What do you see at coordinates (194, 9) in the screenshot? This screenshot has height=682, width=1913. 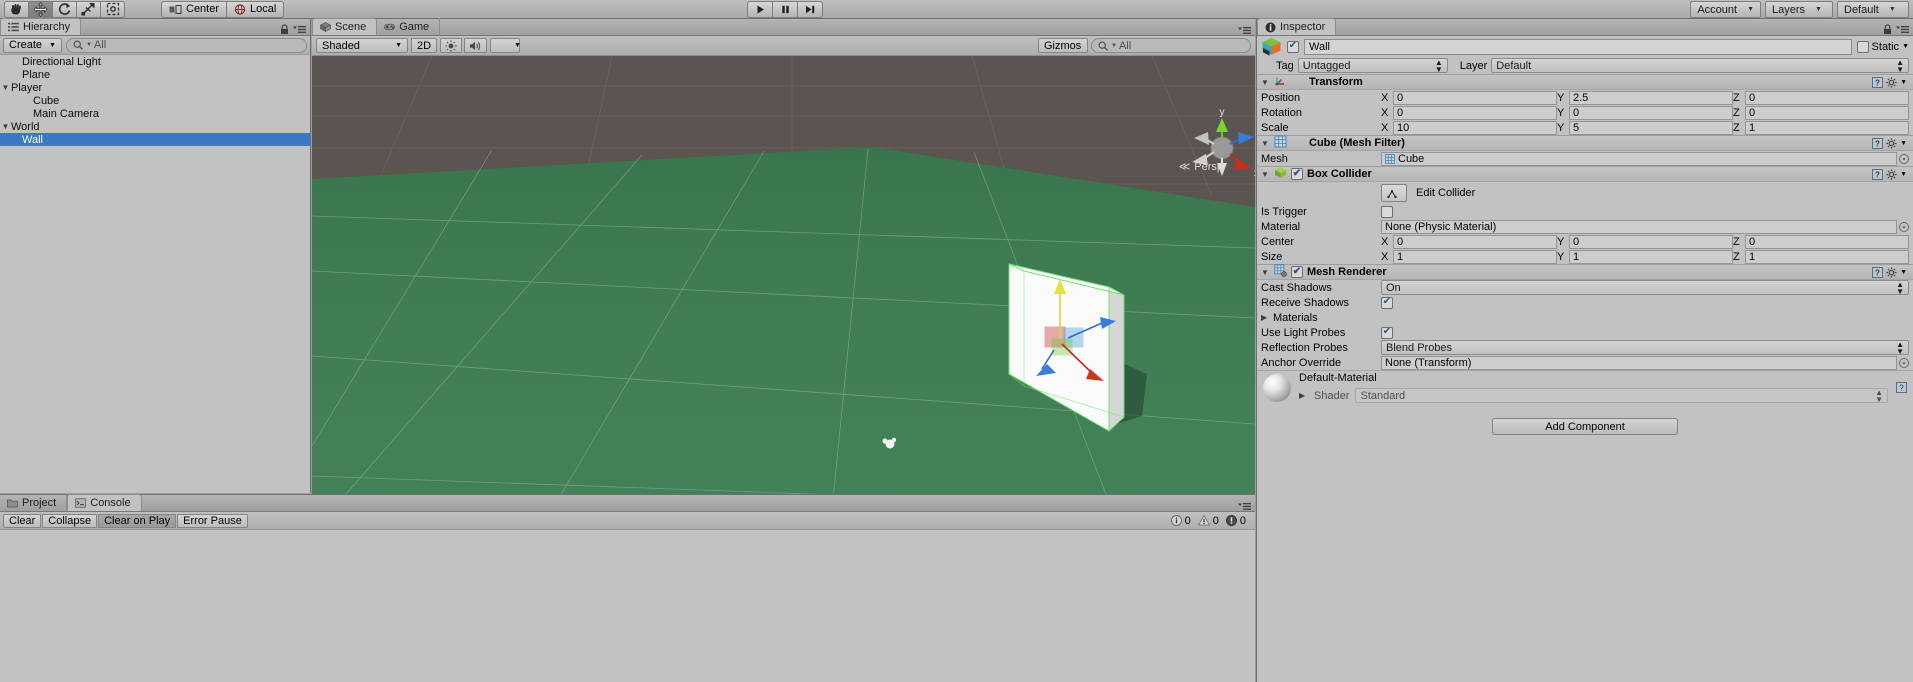 I see `pivot-mode-button: Center` at bounding box center [194, 9].